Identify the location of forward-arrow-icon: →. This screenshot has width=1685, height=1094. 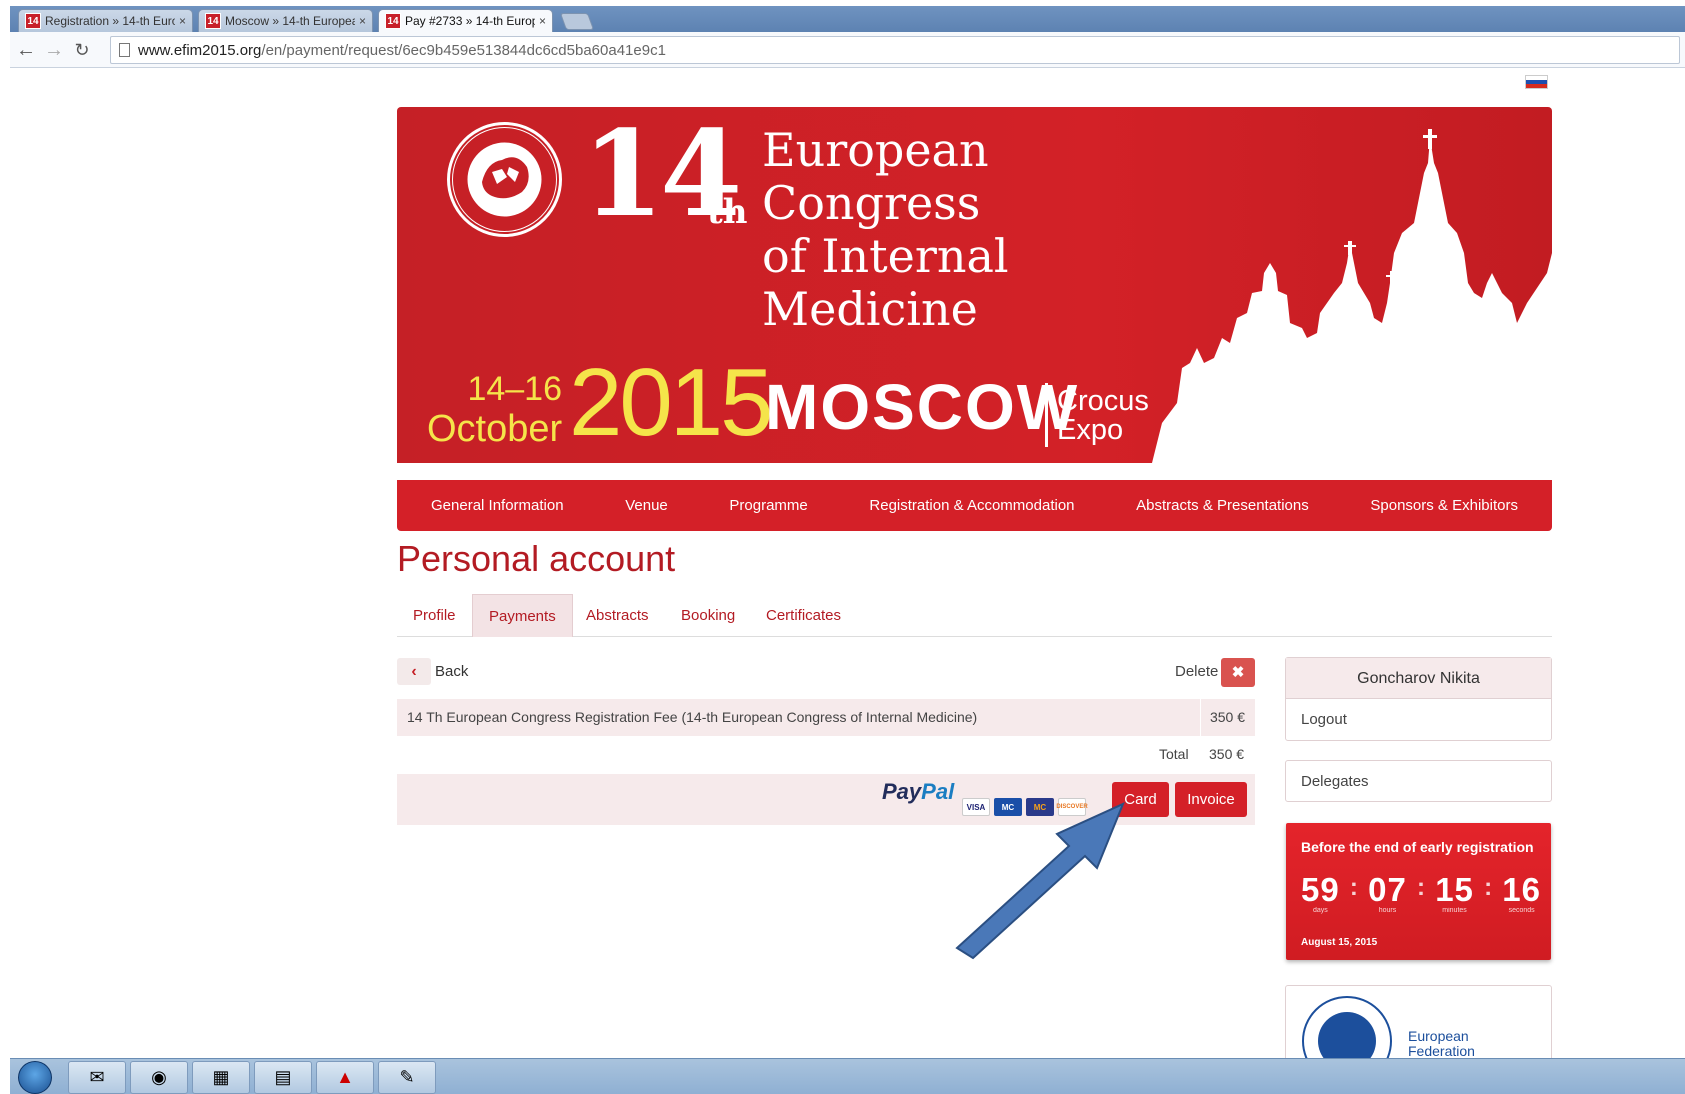
(54, 50).